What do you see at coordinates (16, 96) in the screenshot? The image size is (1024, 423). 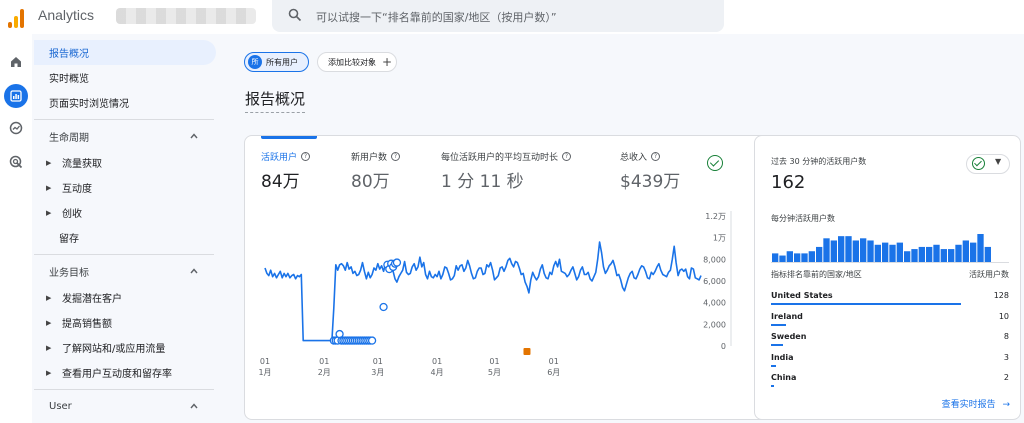 I see `reports-icon` at bounding box center [16, 96].